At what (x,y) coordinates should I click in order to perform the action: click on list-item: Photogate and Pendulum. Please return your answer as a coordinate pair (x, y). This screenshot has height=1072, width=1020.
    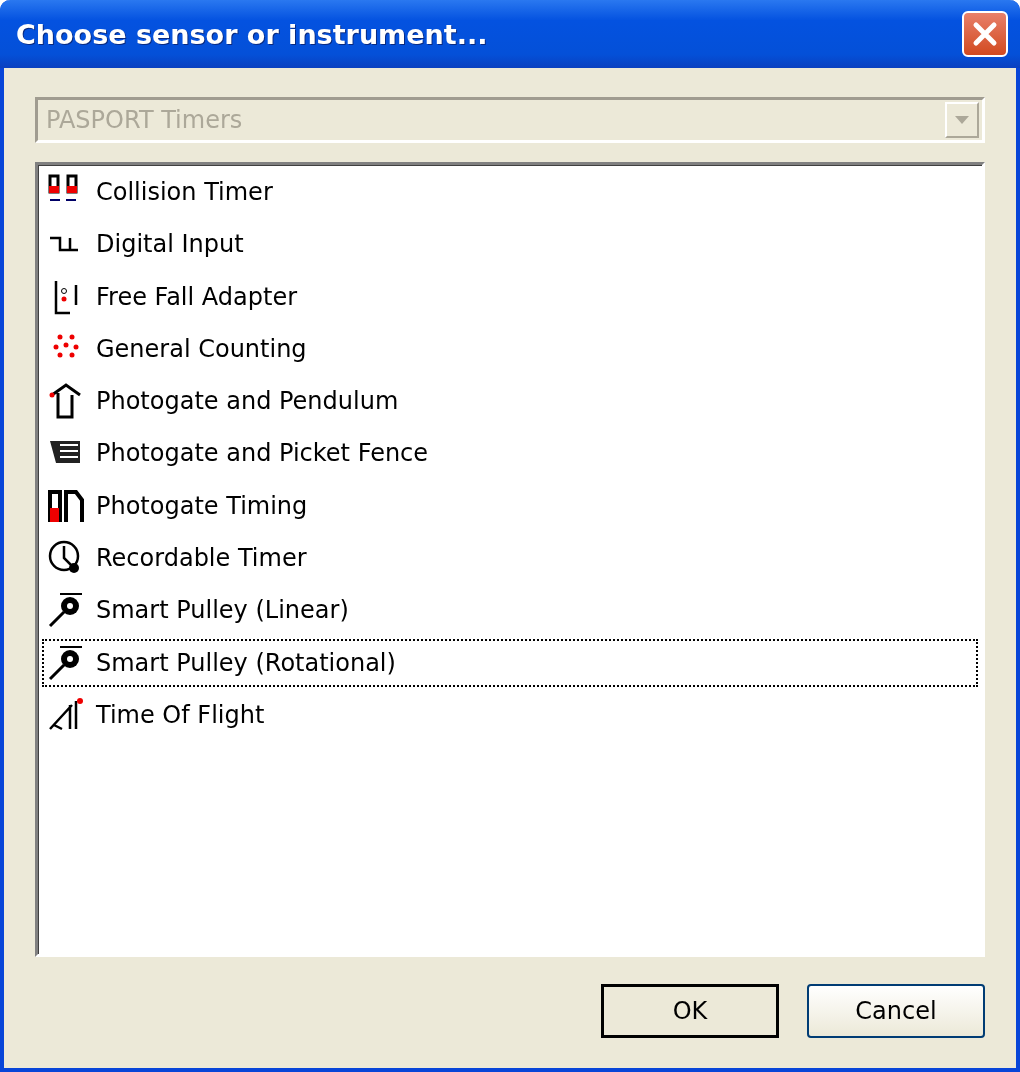
    Looking at the image, I should click on (510, 401).